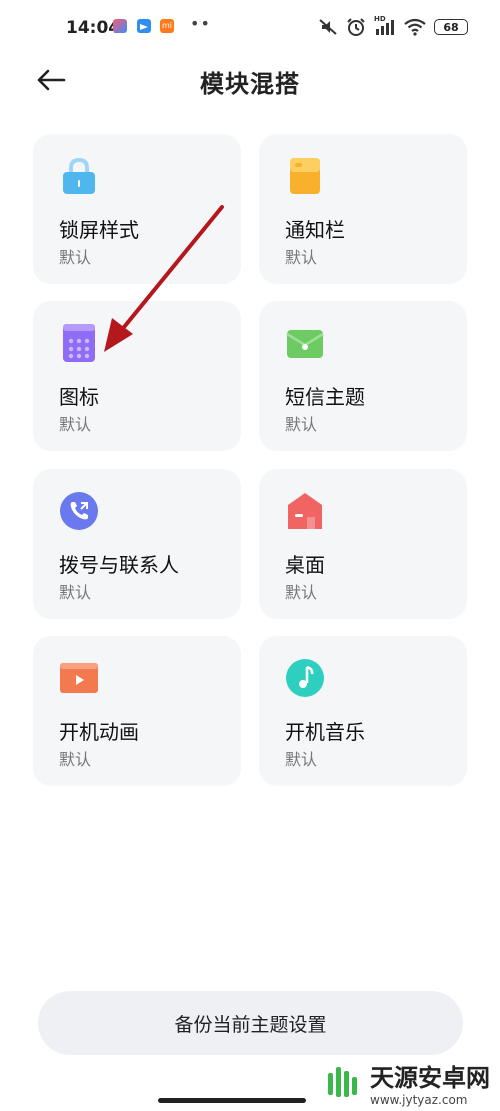 This screenshot has height=1111, width=500. I want to click on card-title: 图标, so click(79, 397).